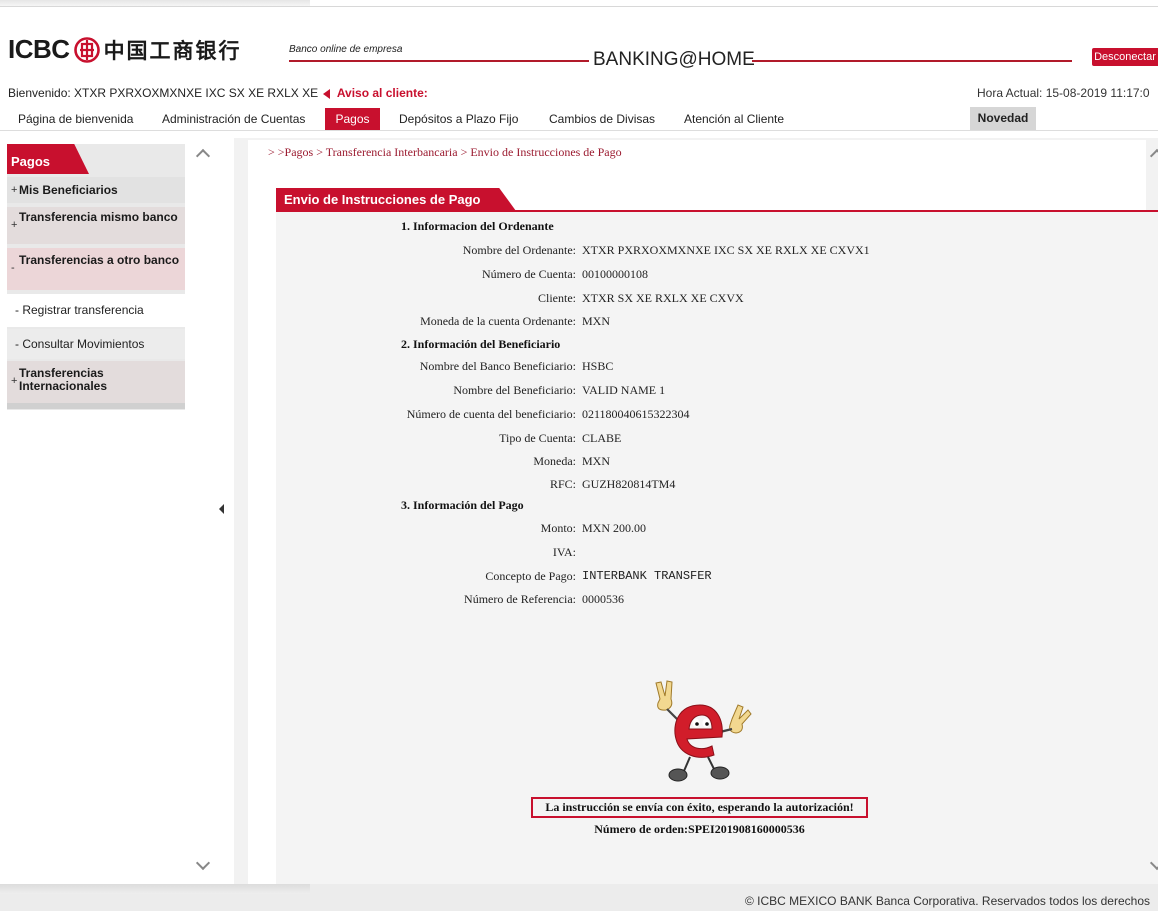 The image size is (1158, 911). I want to click on nav-deposits: Depósitos a Plazo Fijo, so click(458, 119).